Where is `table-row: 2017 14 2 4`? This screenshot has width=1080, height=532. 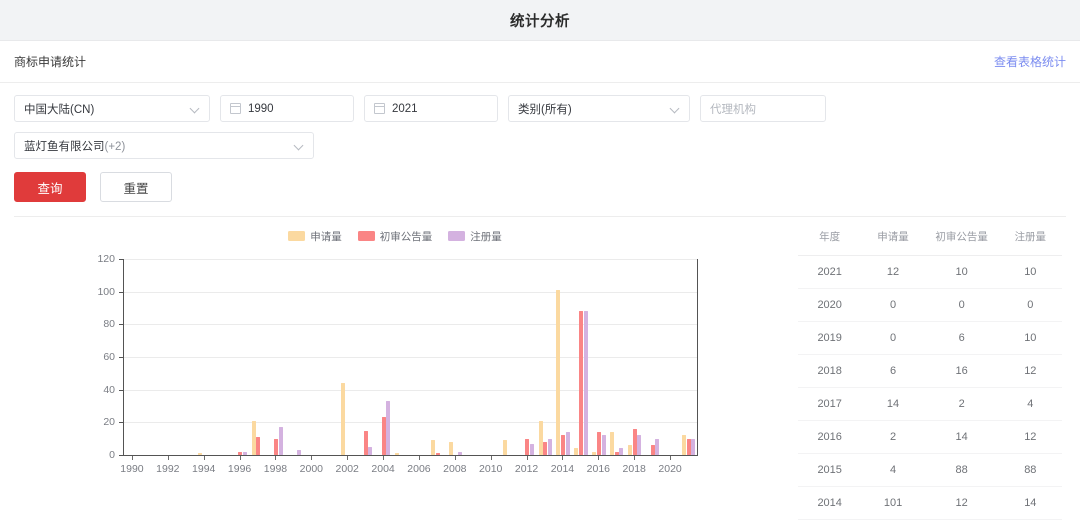 table-row: 2017 14 2 4 is located at coordinates (930, 404).